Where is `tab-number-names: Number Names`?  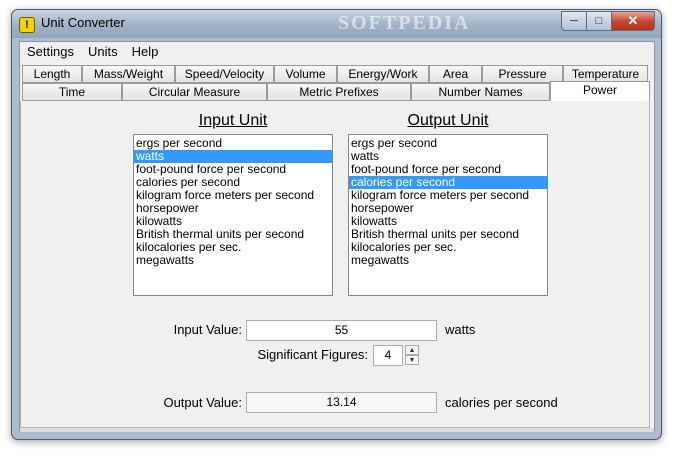
tab-number-names: Number Names is located at coordinates (480, 92).